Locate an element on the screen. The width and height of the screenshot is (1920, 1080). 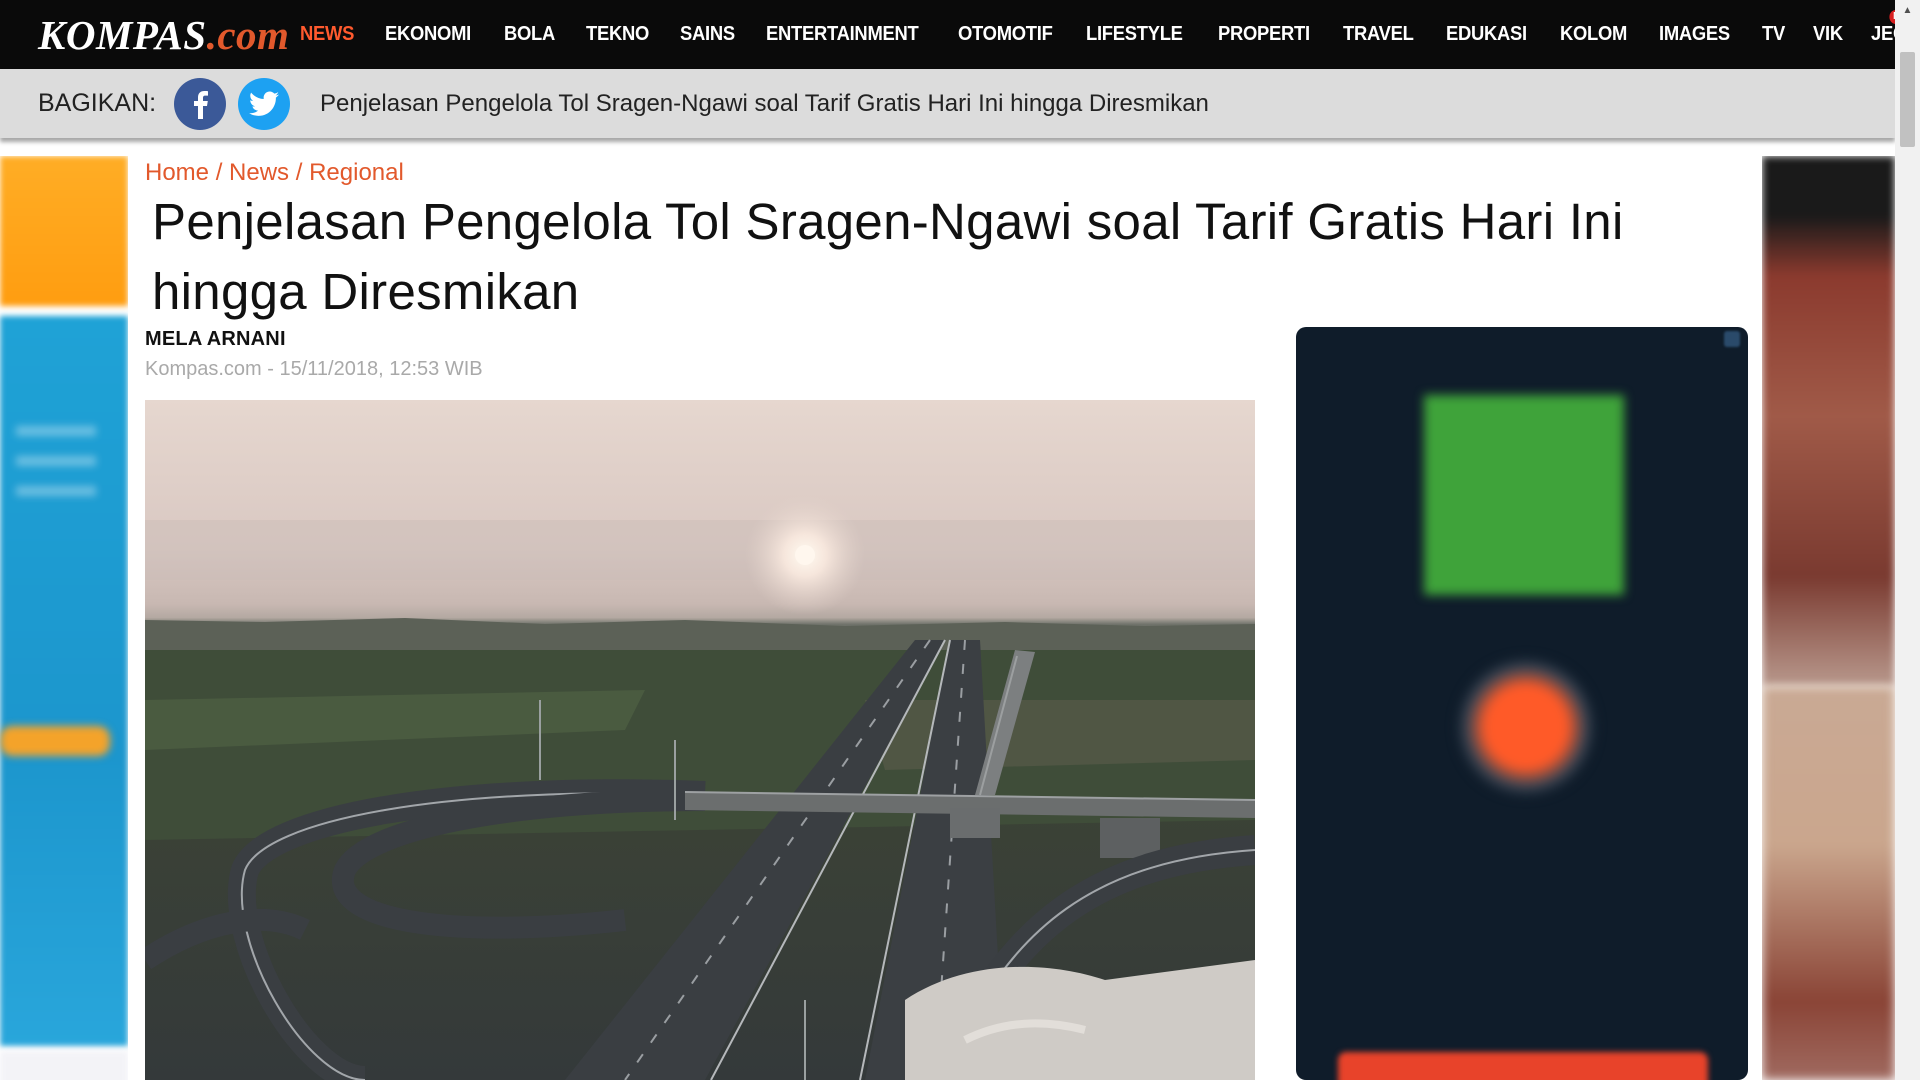
nav-item-entertainment: ENTERTAINMENT is located at coordinates (842, 34).